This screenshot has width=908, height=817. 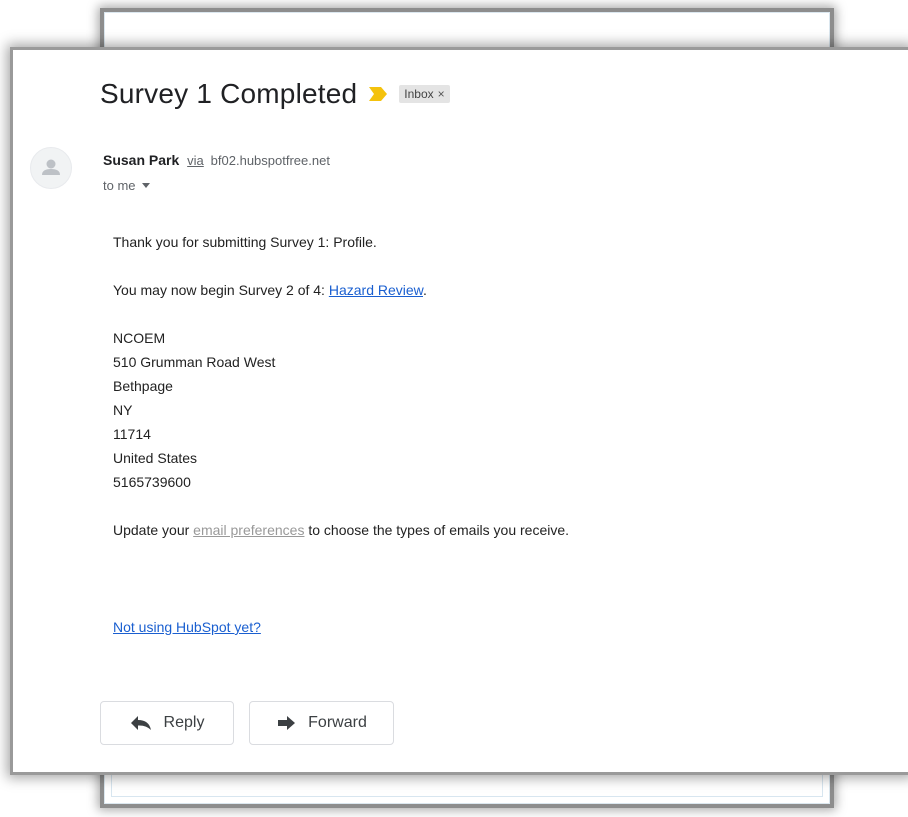 What do you see at coordinates (123, 410) in the screenshot?
I see `address-line-state: NY` at bounding box center [123, 410].